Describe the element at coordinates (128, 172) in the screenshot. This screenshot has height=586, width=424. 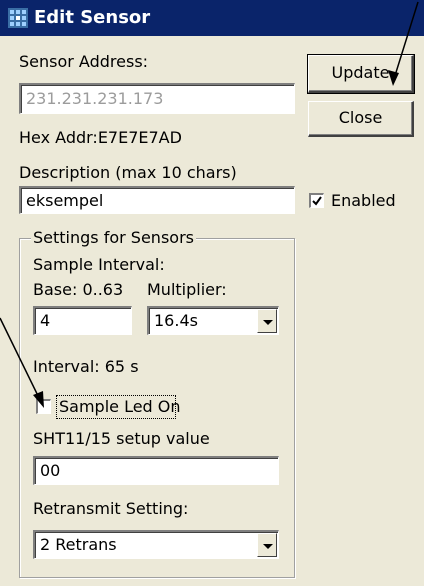
I see `description-label: Description (max 10 chars)` at that location.